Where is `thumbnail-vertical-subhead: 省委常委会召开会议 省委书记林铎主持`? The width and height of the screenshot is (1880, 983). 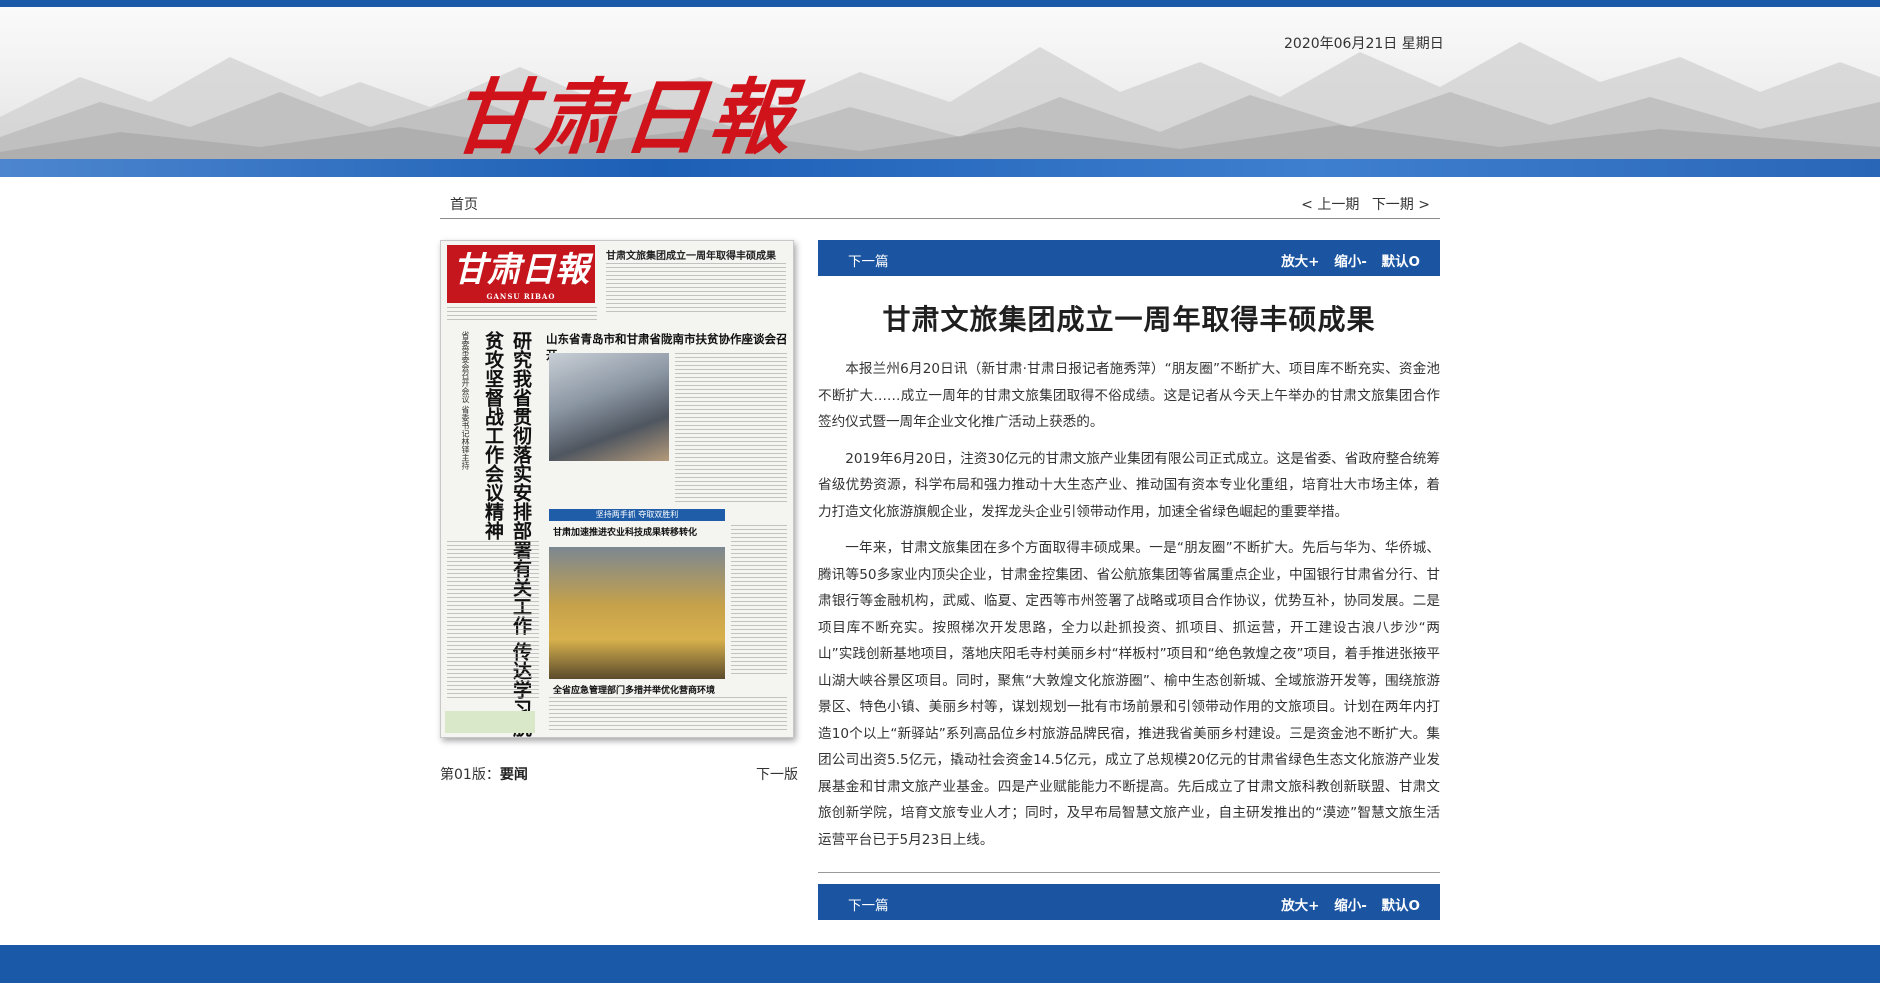 thumbnail-vertical-subhead: 省委常委会召开会议 省委书记林铎主持 is located at coordinates (465, 400).